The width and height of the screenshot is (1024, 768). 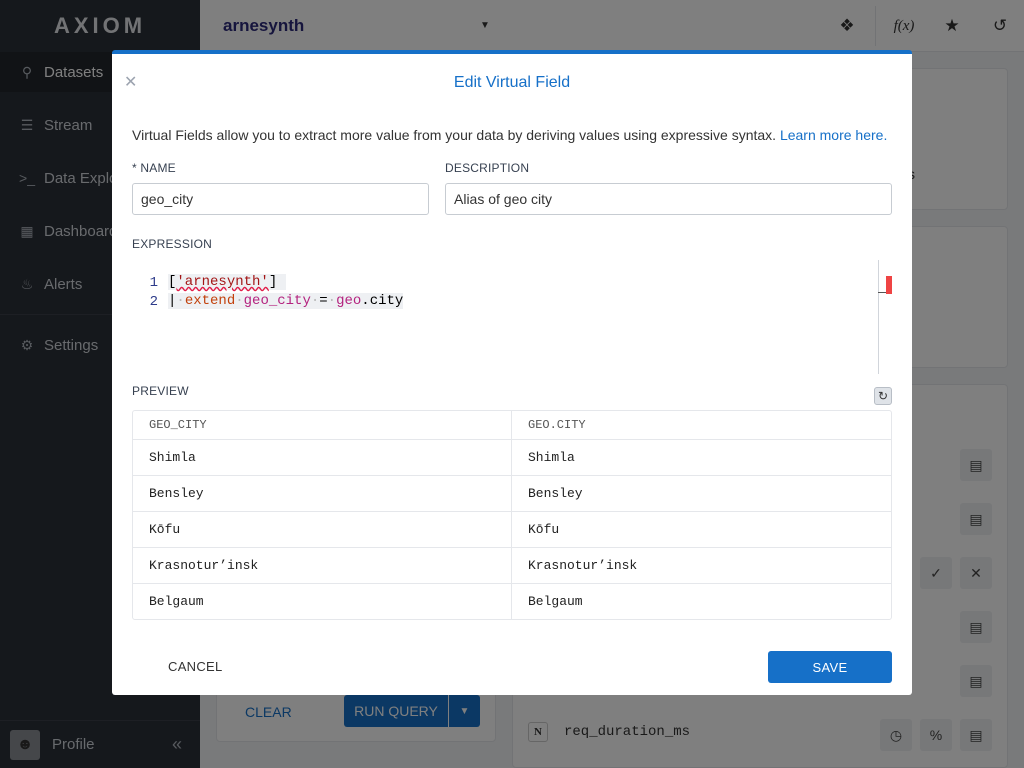 I want to click on table-row: Belgaum Belgaum, so click(x=512, y=601).